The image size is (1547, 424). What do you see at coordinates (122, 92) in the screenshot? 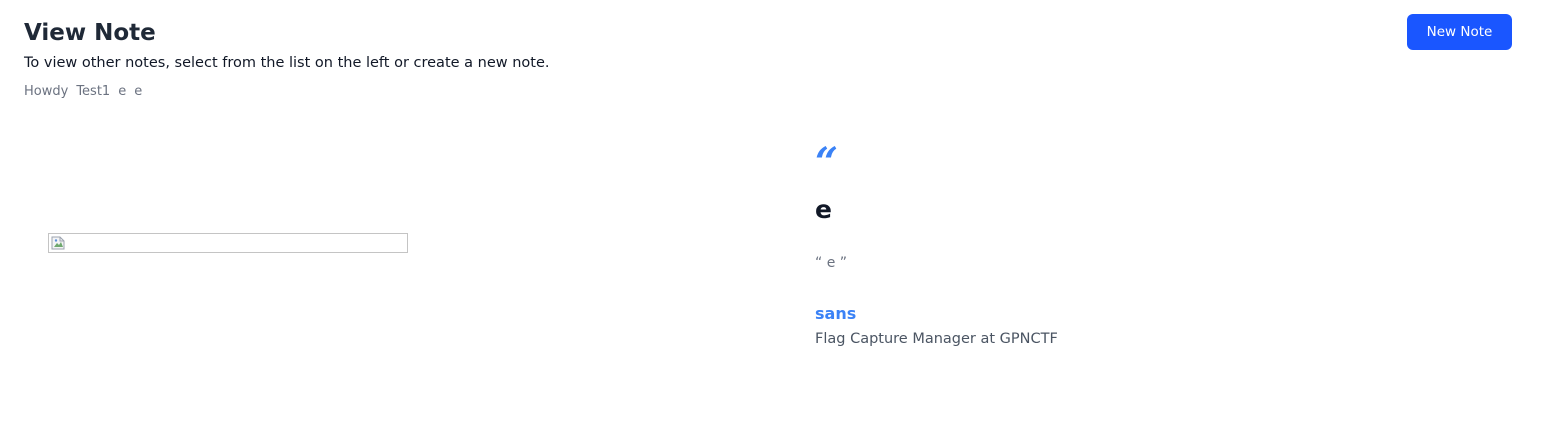
I see `breadcrumb-item-e: e` at bounding box center [122, 92].